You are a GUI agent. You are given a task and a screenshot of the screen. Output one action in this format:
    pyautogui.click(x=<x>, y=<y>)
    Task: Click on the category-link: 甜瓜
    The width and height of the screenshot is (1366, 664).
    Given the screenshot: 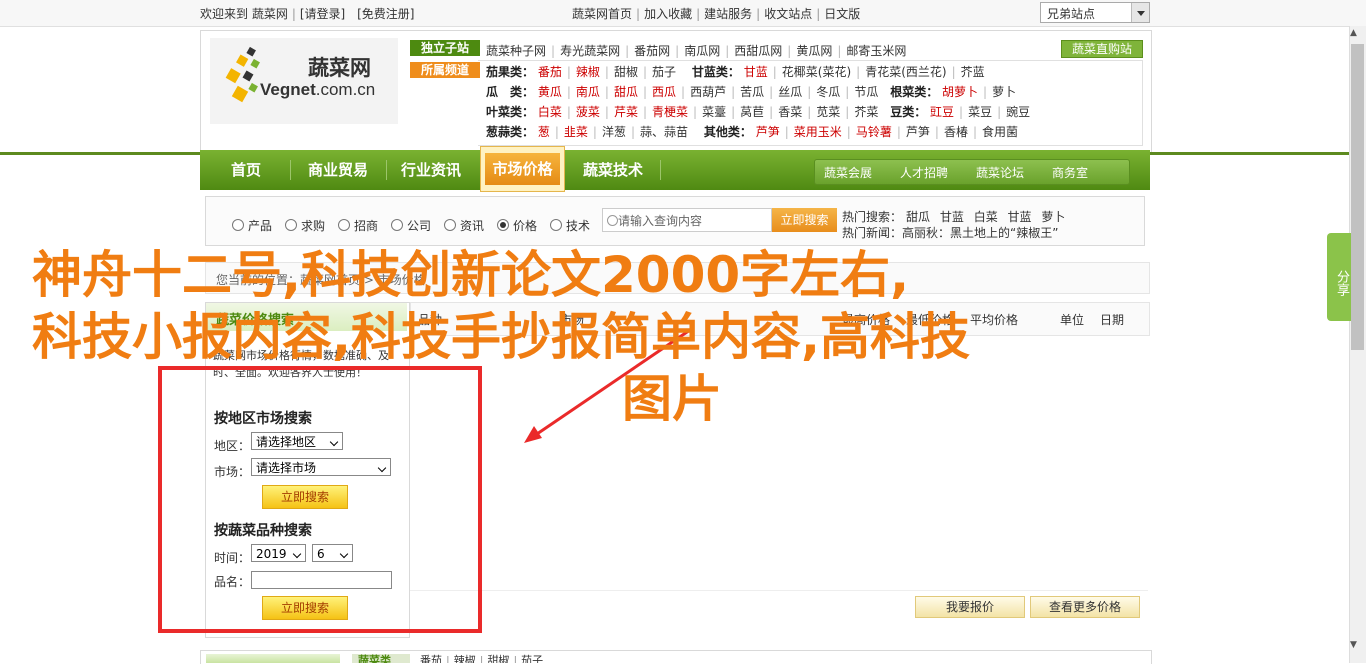 What is the action you would take?
    pyautogui.click(x=626, y=92)
    